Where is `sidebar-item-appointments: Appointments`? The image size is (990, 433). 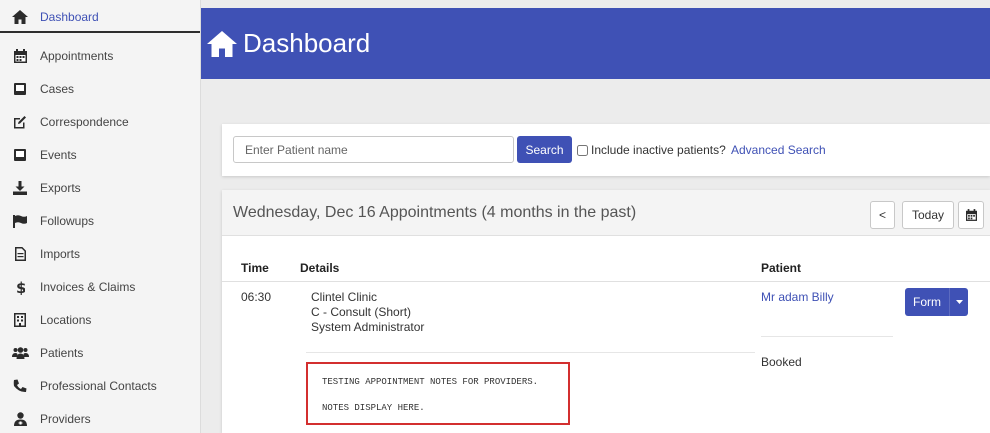 sidebar-item-appointments: Appointments is located at coordinates (100, 56).